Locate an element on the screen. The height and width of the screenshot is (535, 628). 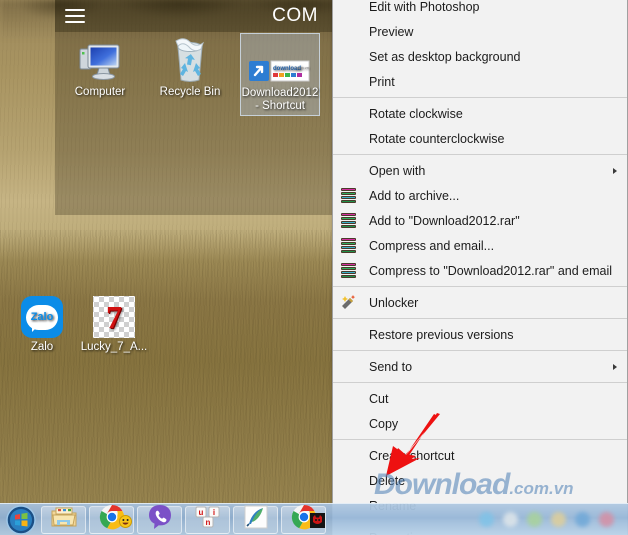
menu-item-edit-with-photoshop: Edit with Photoshop is located at coordinates (480, 9).